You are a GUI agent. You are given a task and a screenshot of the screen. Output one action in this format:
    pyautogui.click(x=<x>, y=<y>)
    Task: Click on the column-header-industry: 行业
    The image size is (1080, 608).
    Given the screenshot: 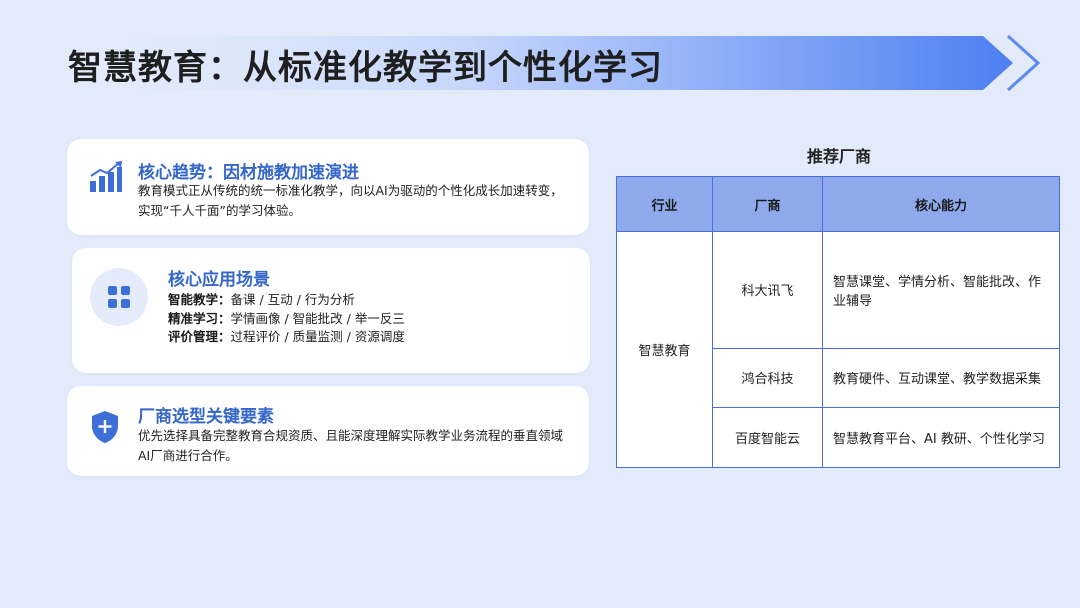 What is the action you would take?
    pyautogui.click(x=664, y=204)
    